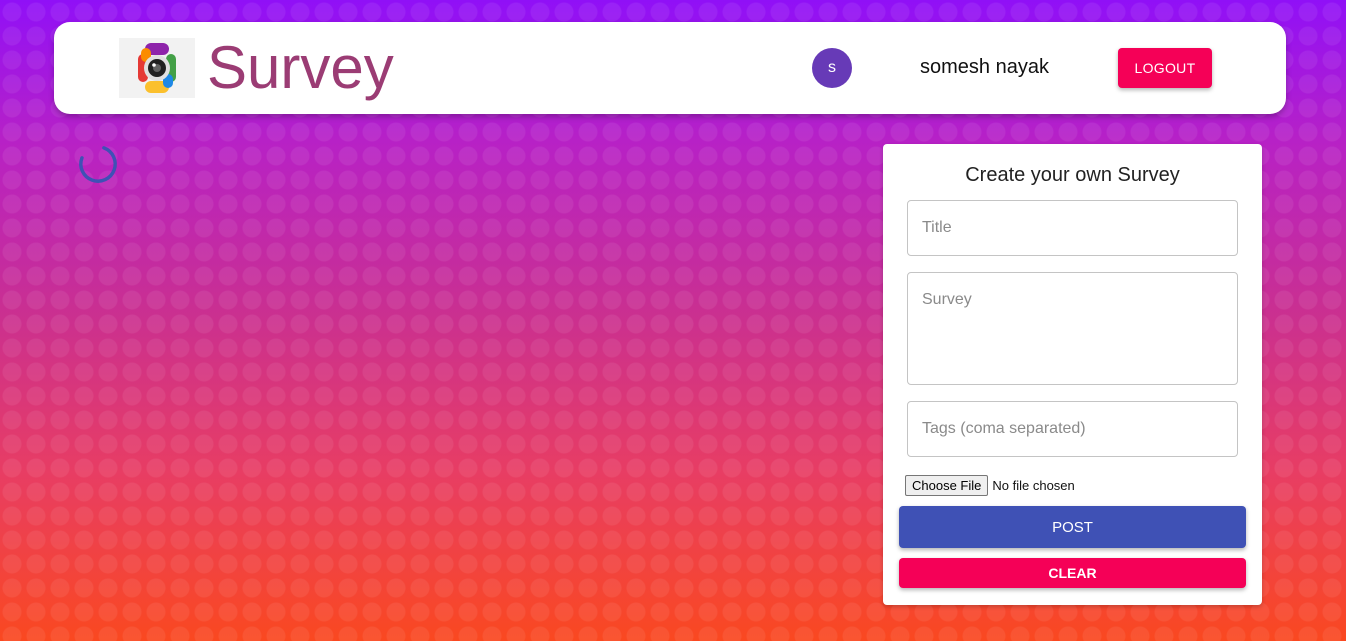 The height and width of the screenshot is (641, 1346). Describe the element at coordinates (1072, 429) in the screenshot. I see `tags-input` at that location.